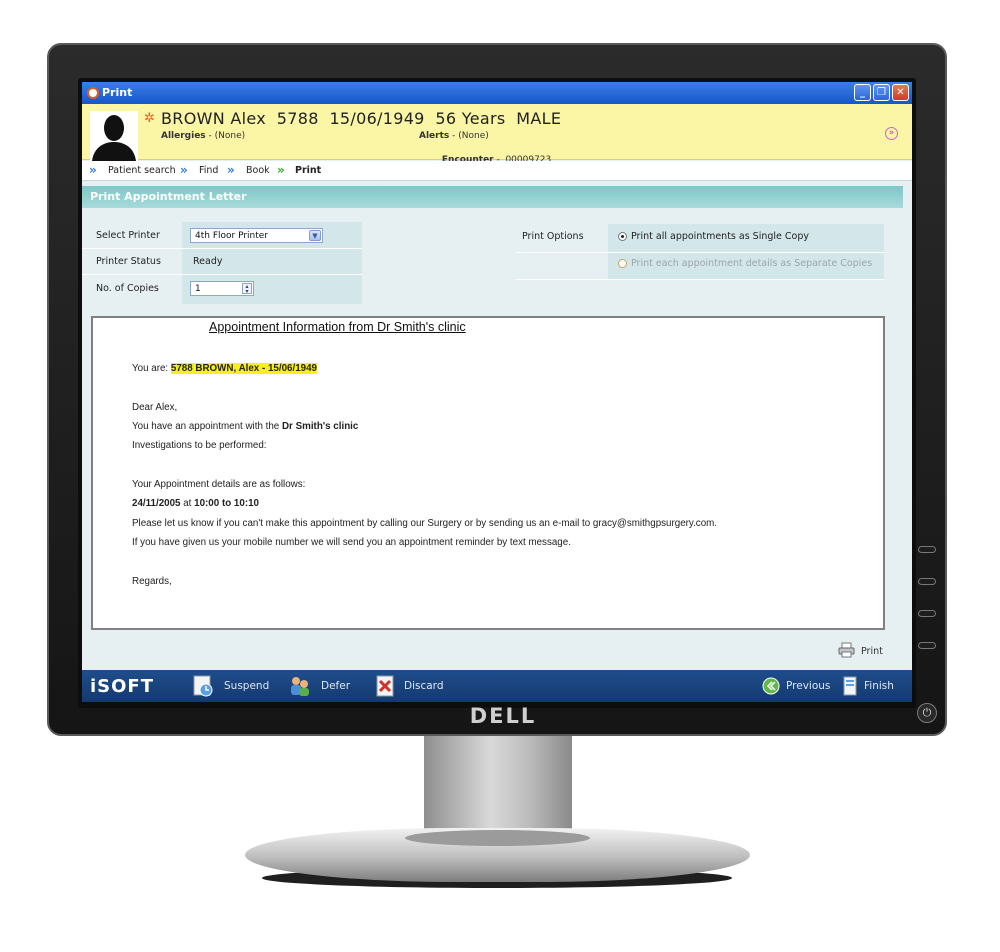 The height and width of the screenshot is (952, 1000). I want to click on defer-label: Defer, so click(336, 686).